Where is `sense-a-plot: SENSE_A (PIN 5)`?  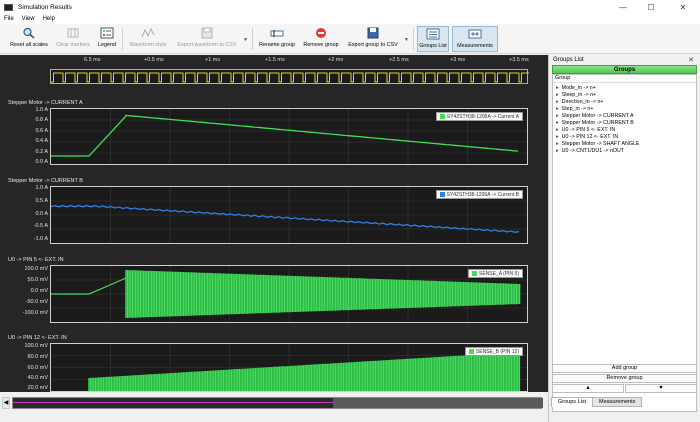
sense-a-plot: SENSE_A (PIN 5) is located at coordinates (289, 294).